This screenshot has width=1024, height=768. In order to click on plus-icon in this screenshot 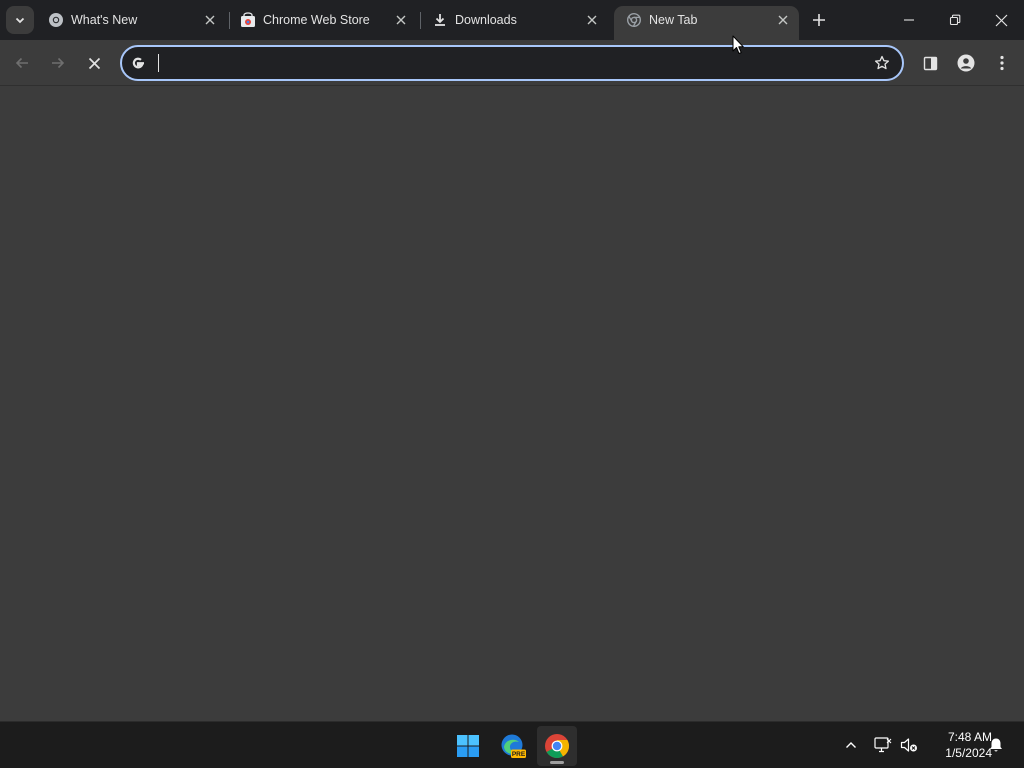, I will do `click(819, 20)`.